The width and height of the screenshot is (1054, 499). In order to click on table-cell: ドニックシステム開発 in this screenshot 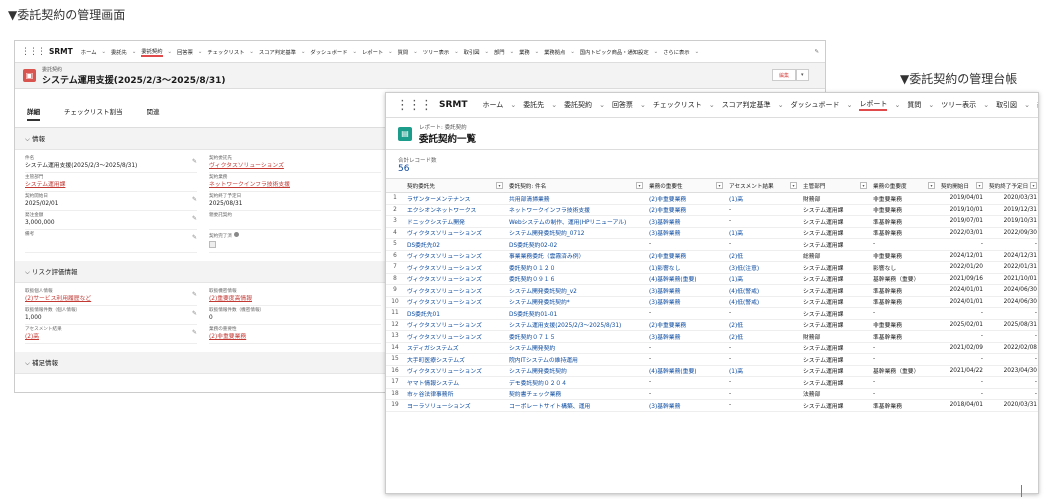, I will do `click(455, 221)`.